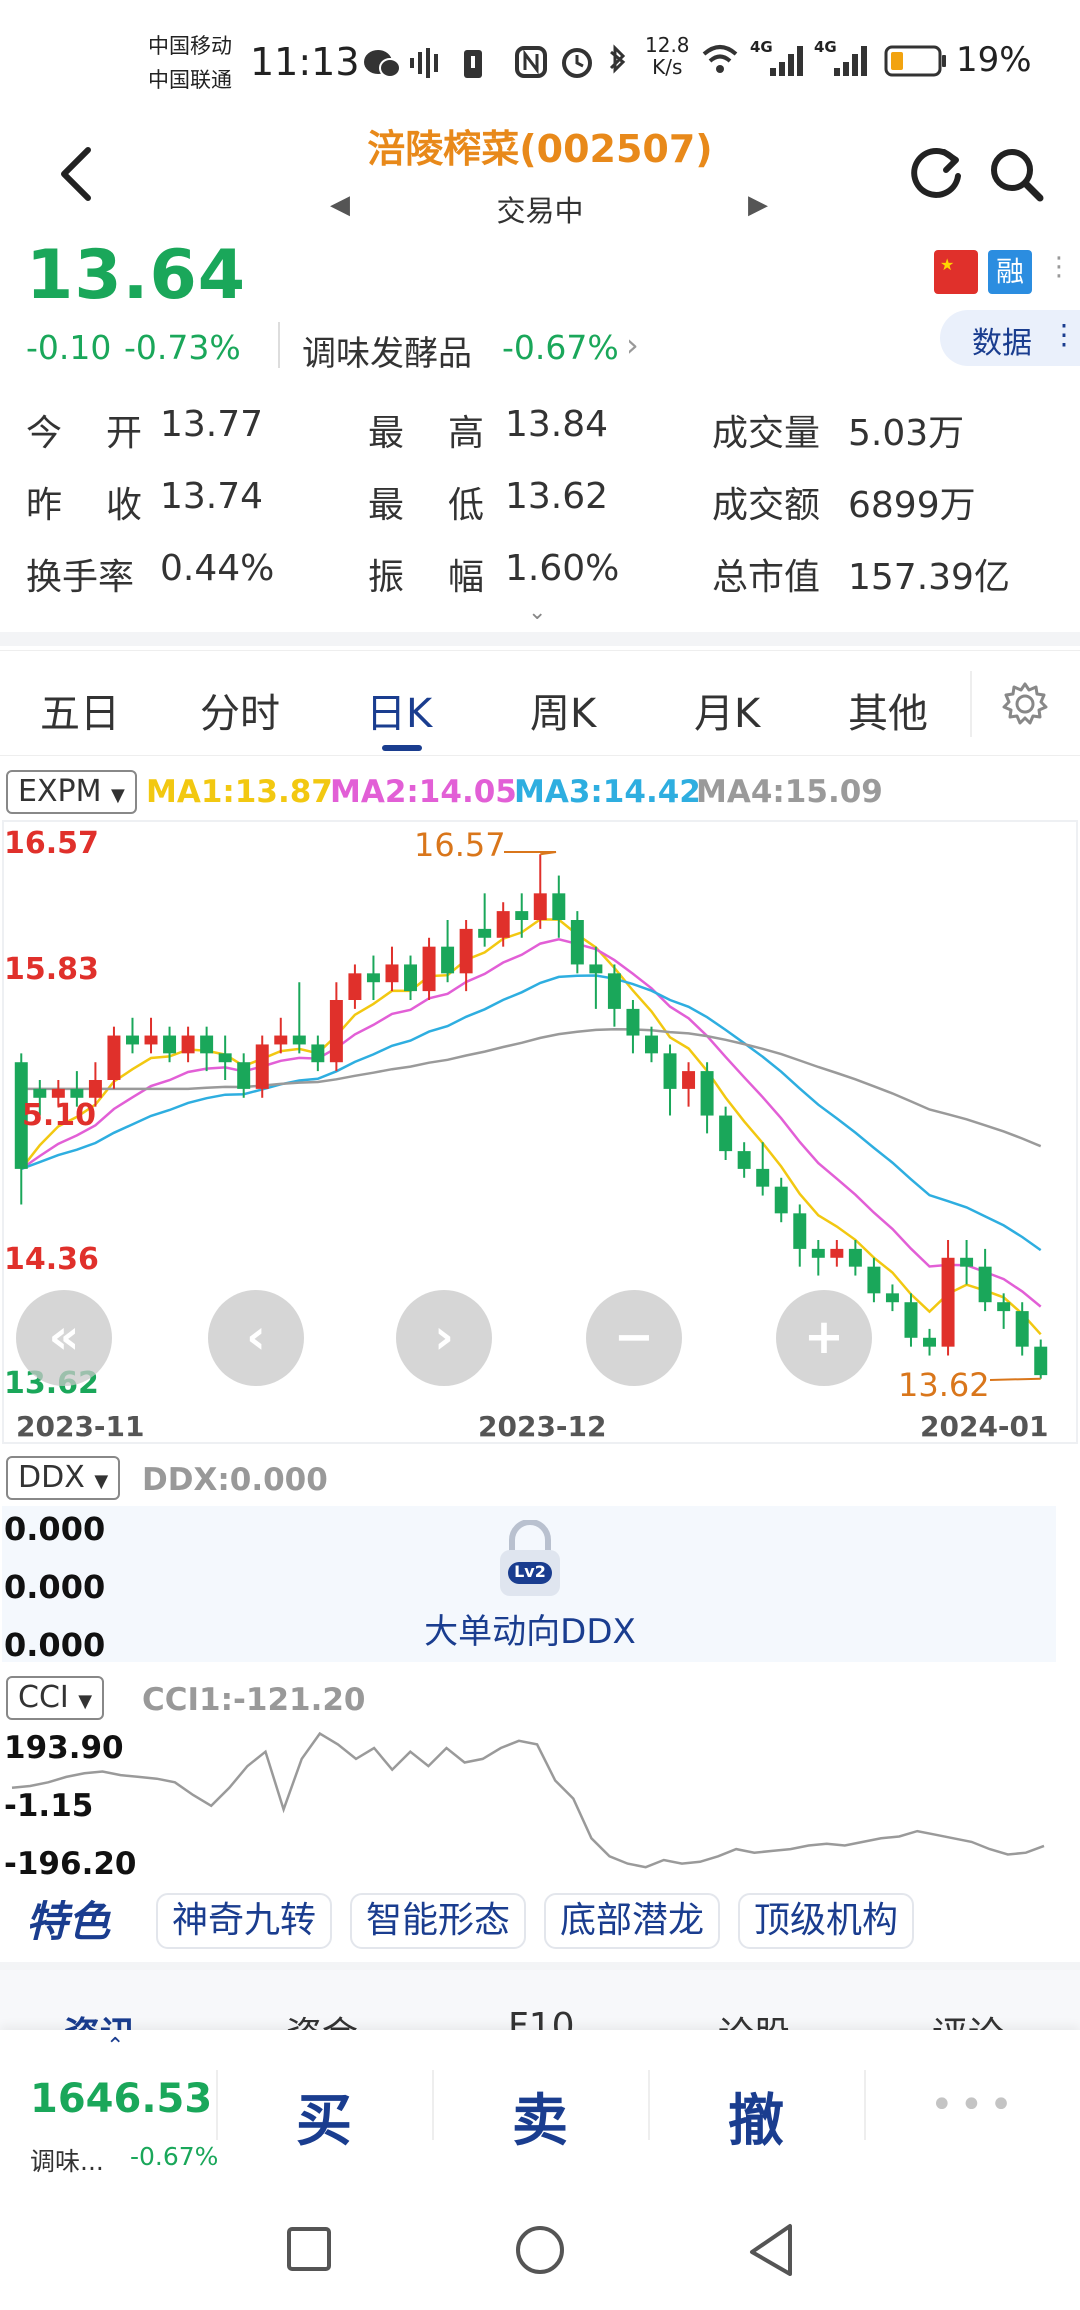 This screenshot has height=2310, width=1080. What do you see at coordinates (448, 505) in the screenshot?
I see `stat-label: 最低` at bounding box center [448, 505].